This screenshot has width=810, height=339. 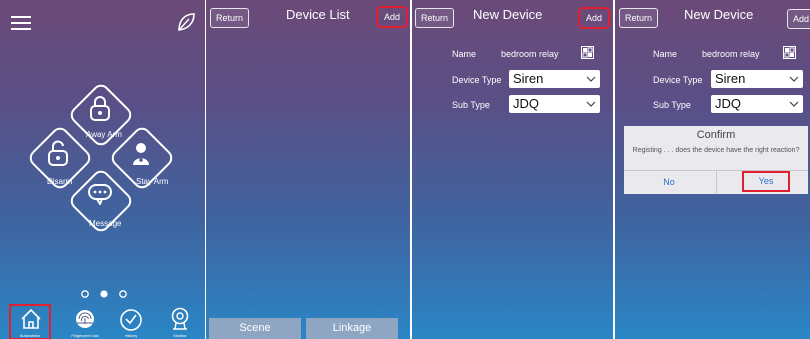 What do you see at coordinates (58, 153) in the screenshot?
I see `unlock-icon` at bounding box center [58, 153].